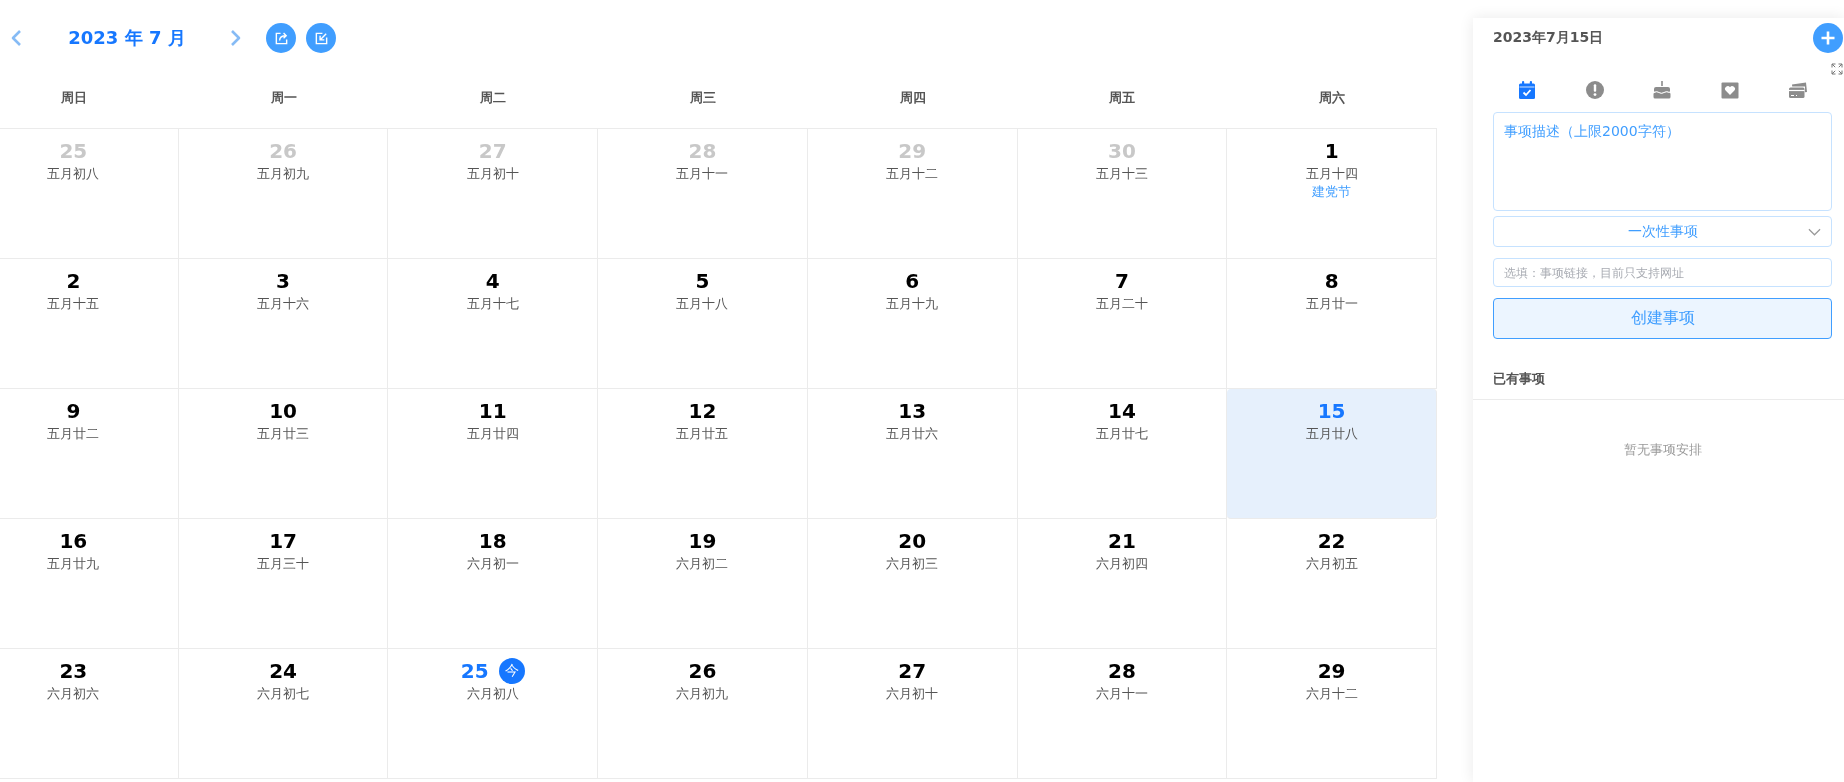 This screenshot has width=1844, height=782. Describe the element at coordinates (1837, 69) in the screenshot. I see `expand-icon` at that location.